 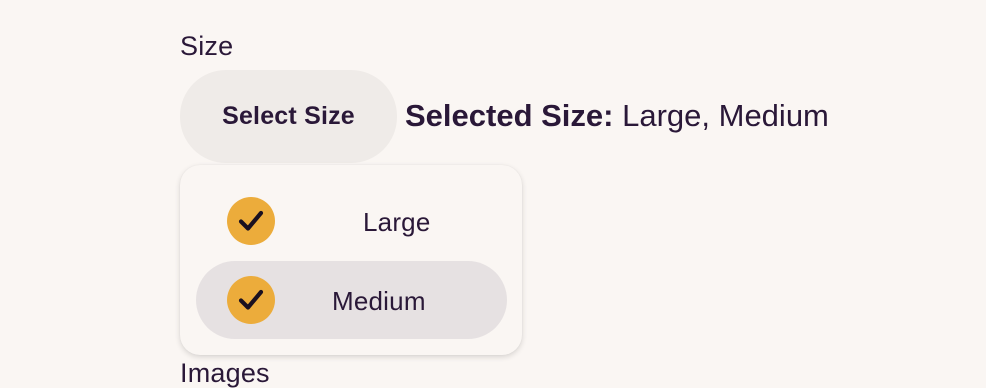 I want to click on option-label: Medium, so click(x=379, y=301).